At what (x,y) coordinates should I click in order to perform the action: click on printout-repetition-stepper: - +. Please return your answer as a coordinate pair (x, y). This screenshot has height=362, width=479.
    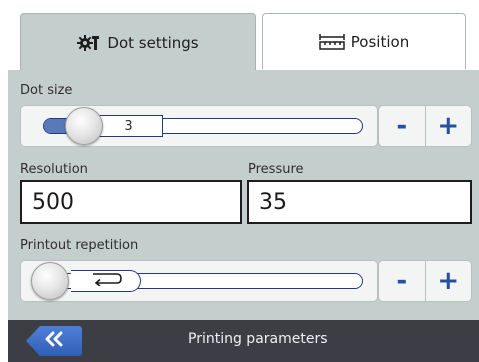
    Looking at the image, I should click on (425, 281).